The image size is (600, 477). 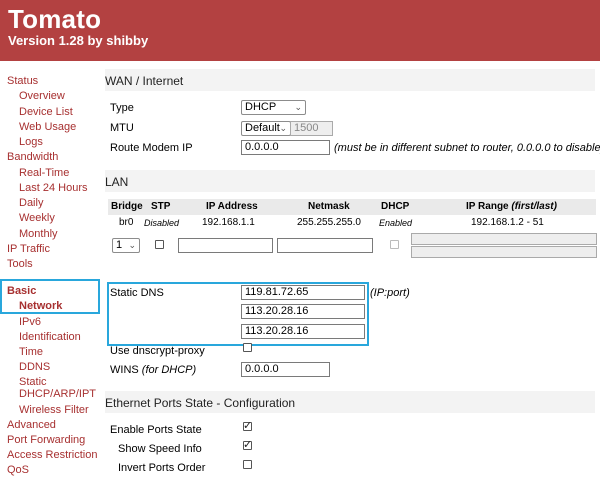 I want to click on dns-server-2-input: 113.20.28.16, so click(x=303, y=311).